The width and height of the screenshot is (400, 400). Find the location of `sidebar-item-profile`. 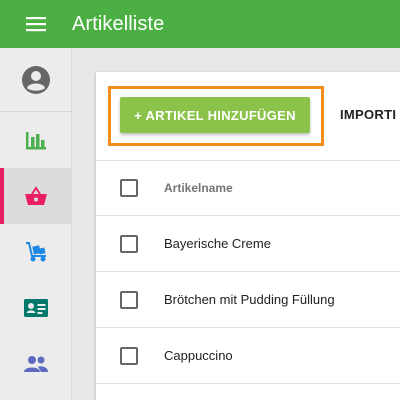

sidebar-item-profile is located at coordinates (36, 80).